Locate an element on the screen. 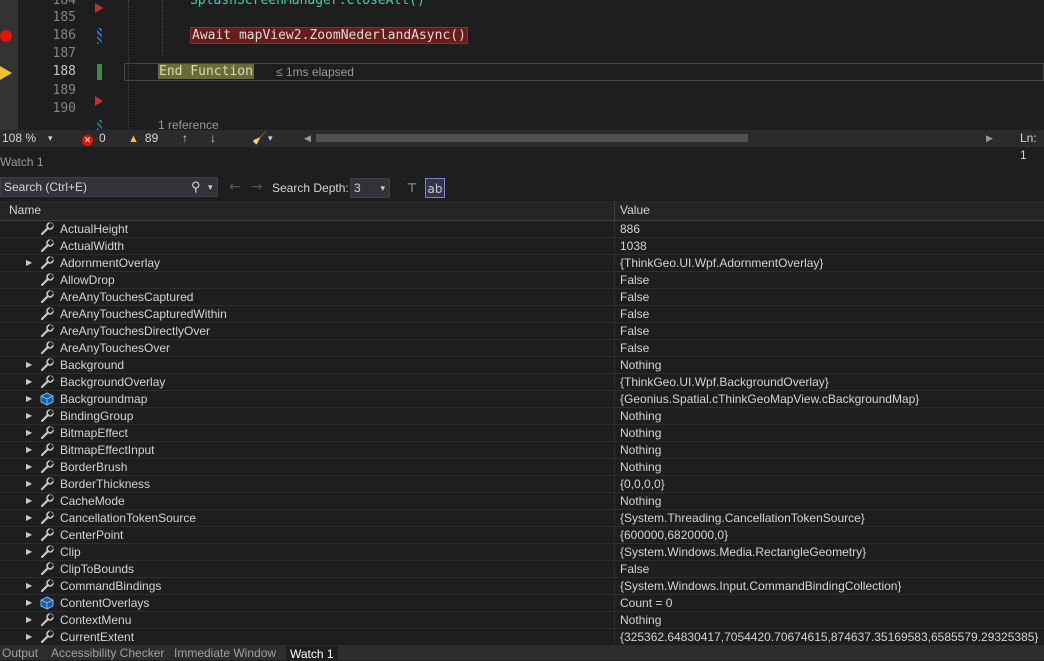 The image size is (1044, 661). tab-immediate-window: Immediate Window is located at coordinates (225, 653).